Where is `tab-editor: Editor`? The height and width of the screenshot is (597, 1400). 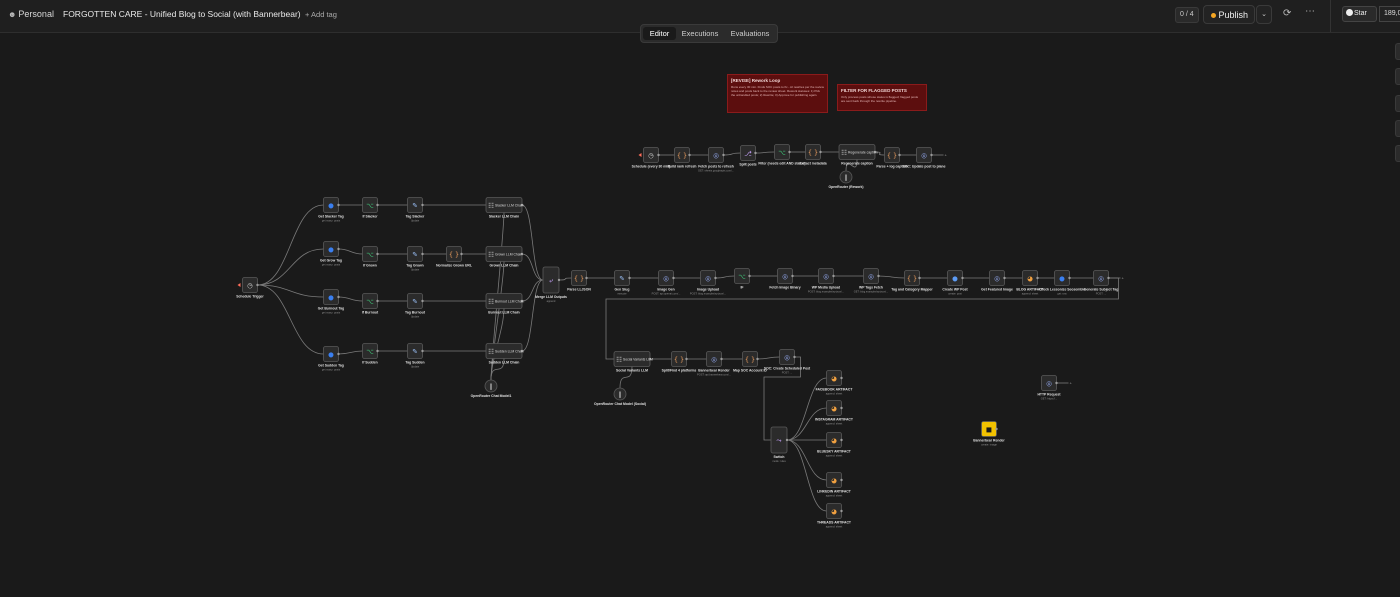
tab-editor: Editor is located at coordinates (659, 33).